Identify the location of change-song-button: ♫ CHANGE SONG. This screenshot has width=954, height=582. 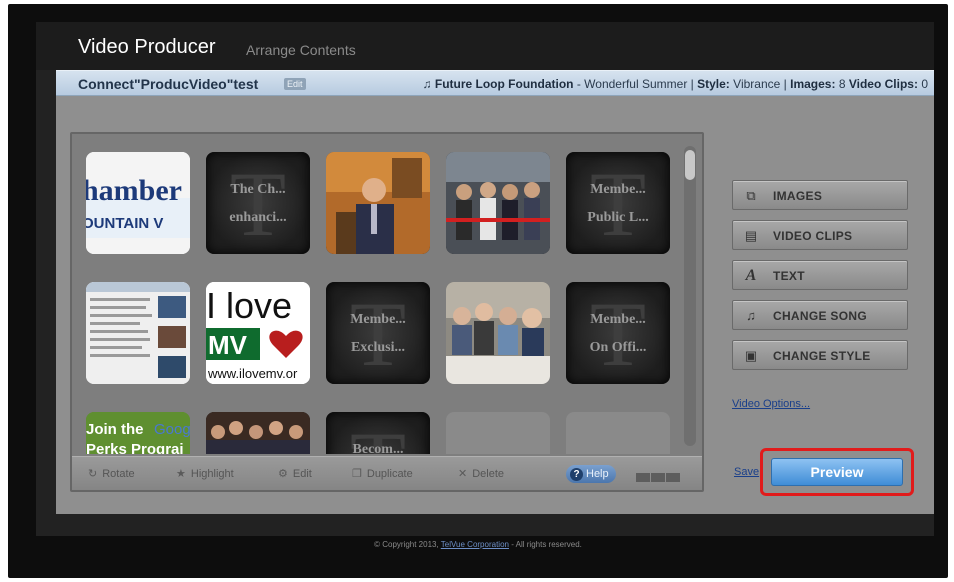
(820, 315).